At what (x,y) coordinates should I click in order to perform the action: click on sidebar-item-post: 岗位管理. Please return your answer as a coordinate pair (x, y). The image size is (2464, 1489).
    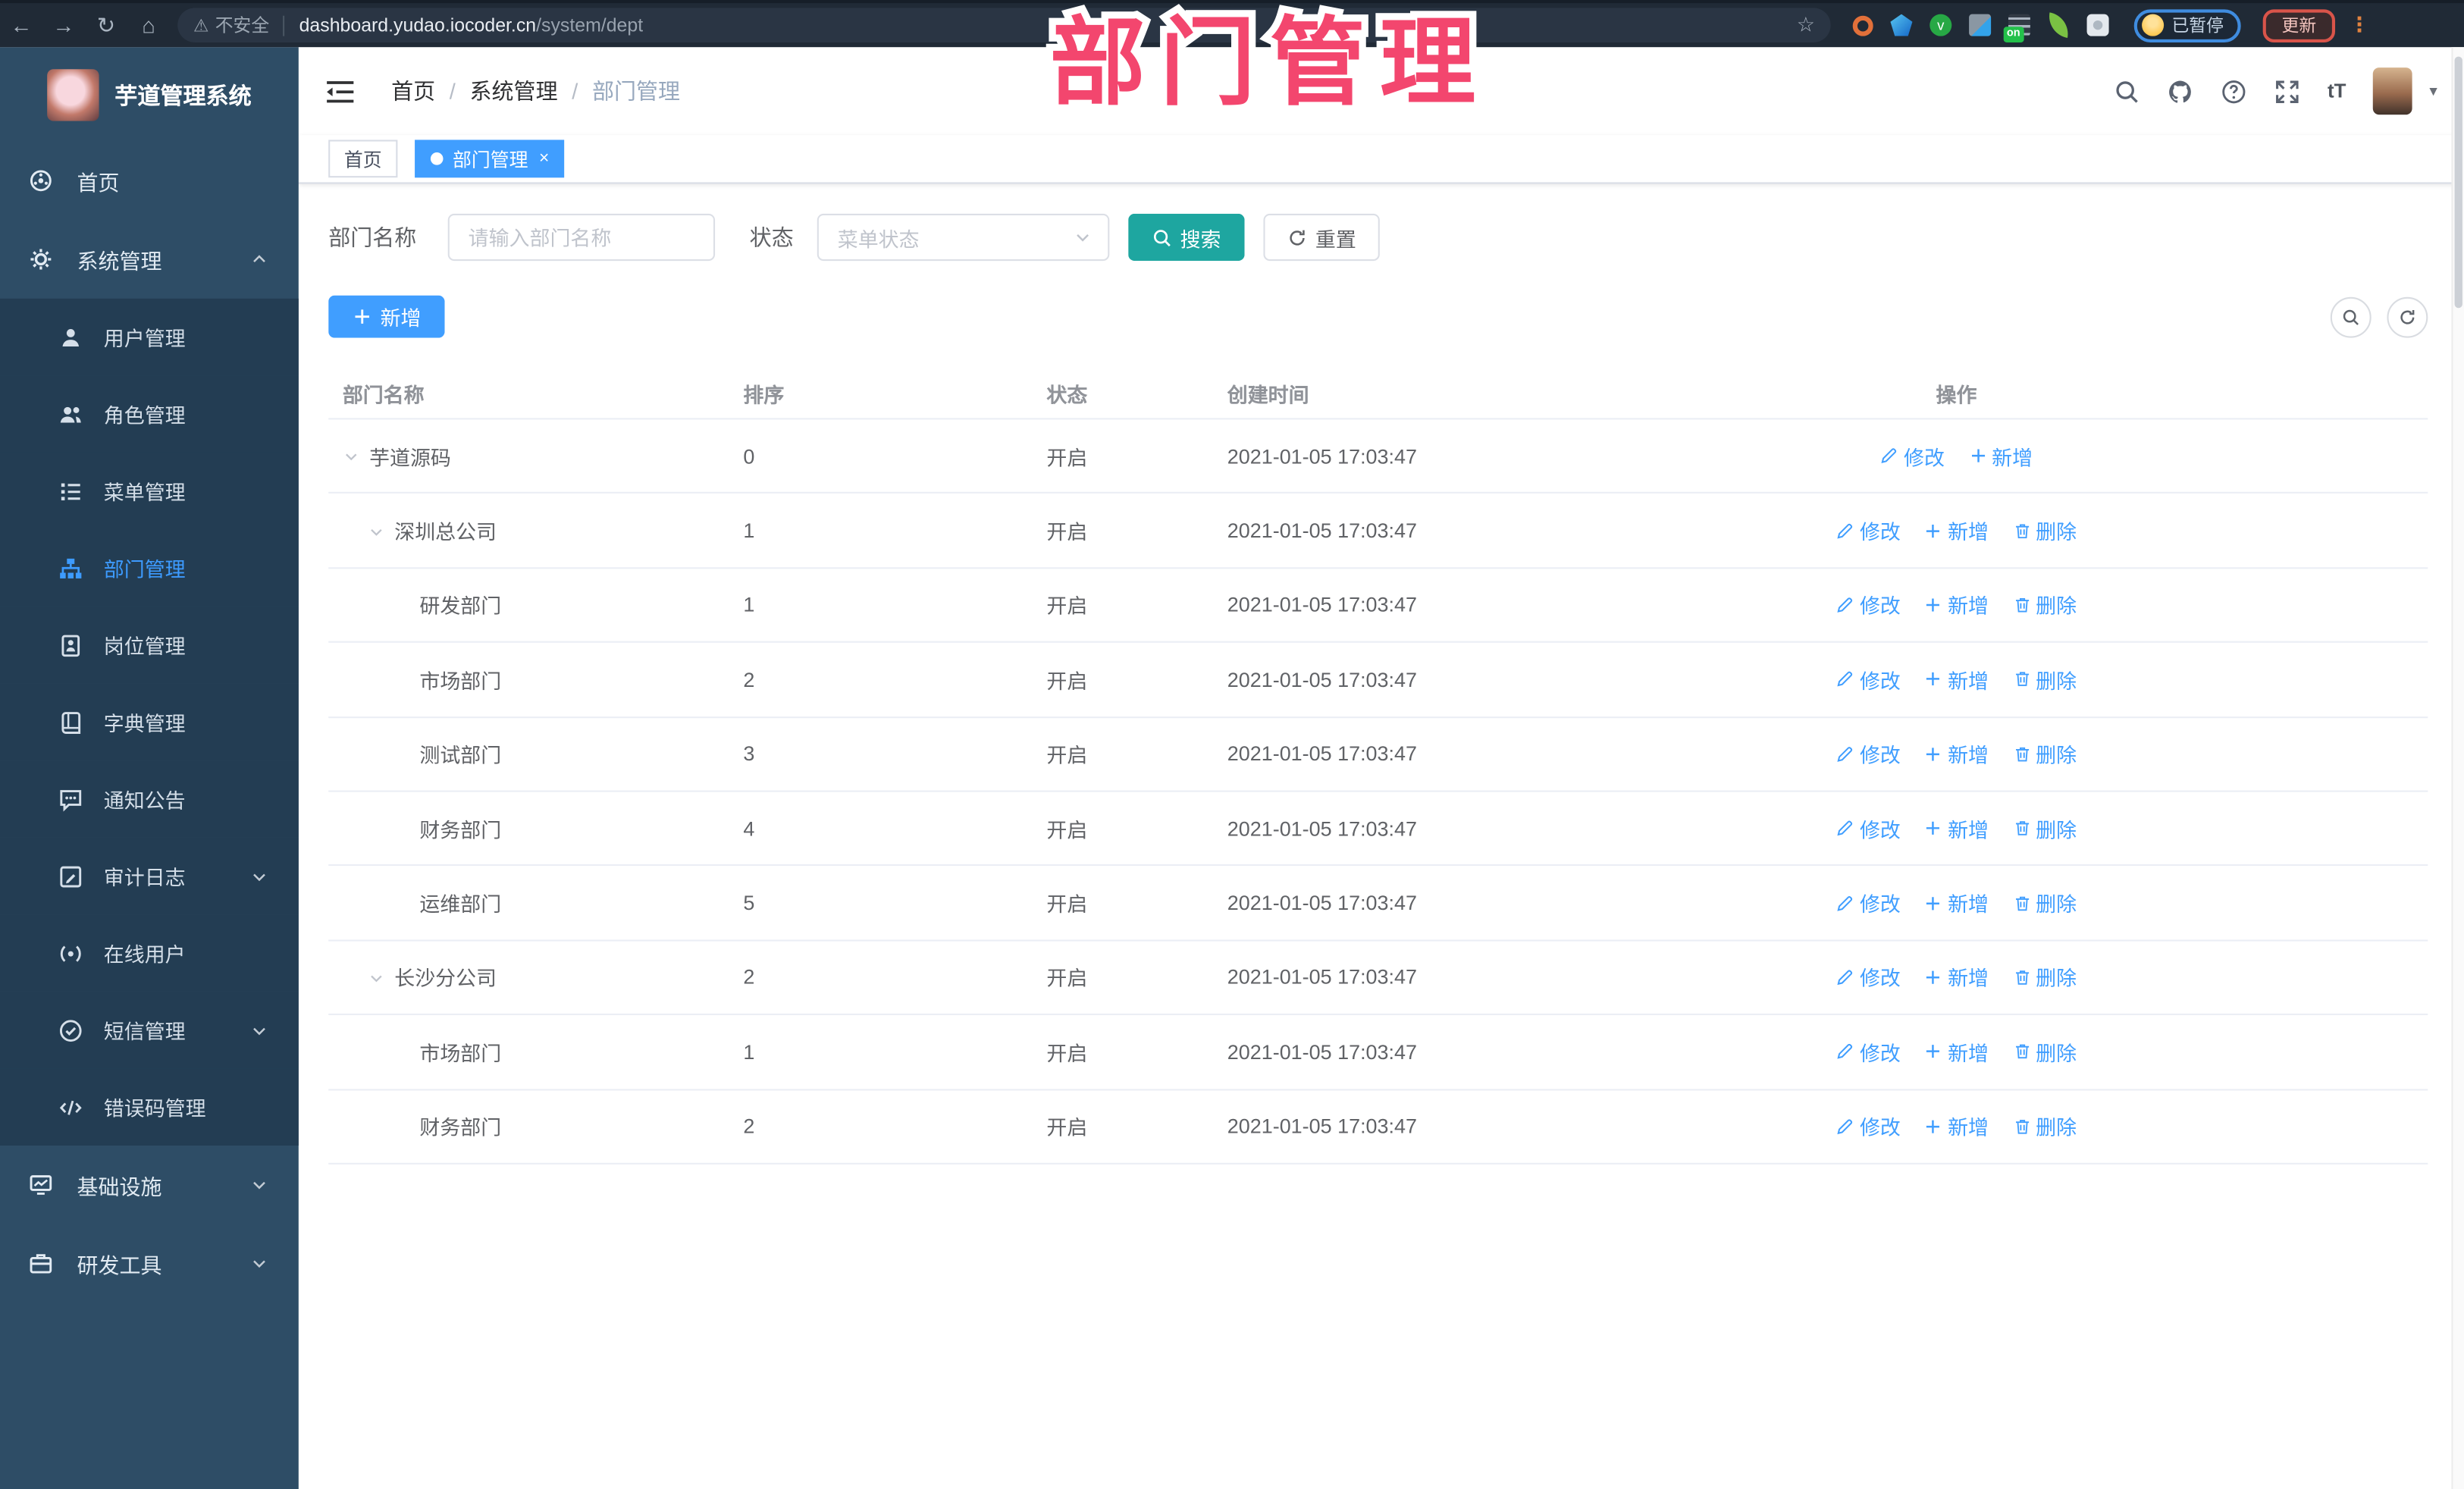
    Looking at the image, I should click on (150, 645).